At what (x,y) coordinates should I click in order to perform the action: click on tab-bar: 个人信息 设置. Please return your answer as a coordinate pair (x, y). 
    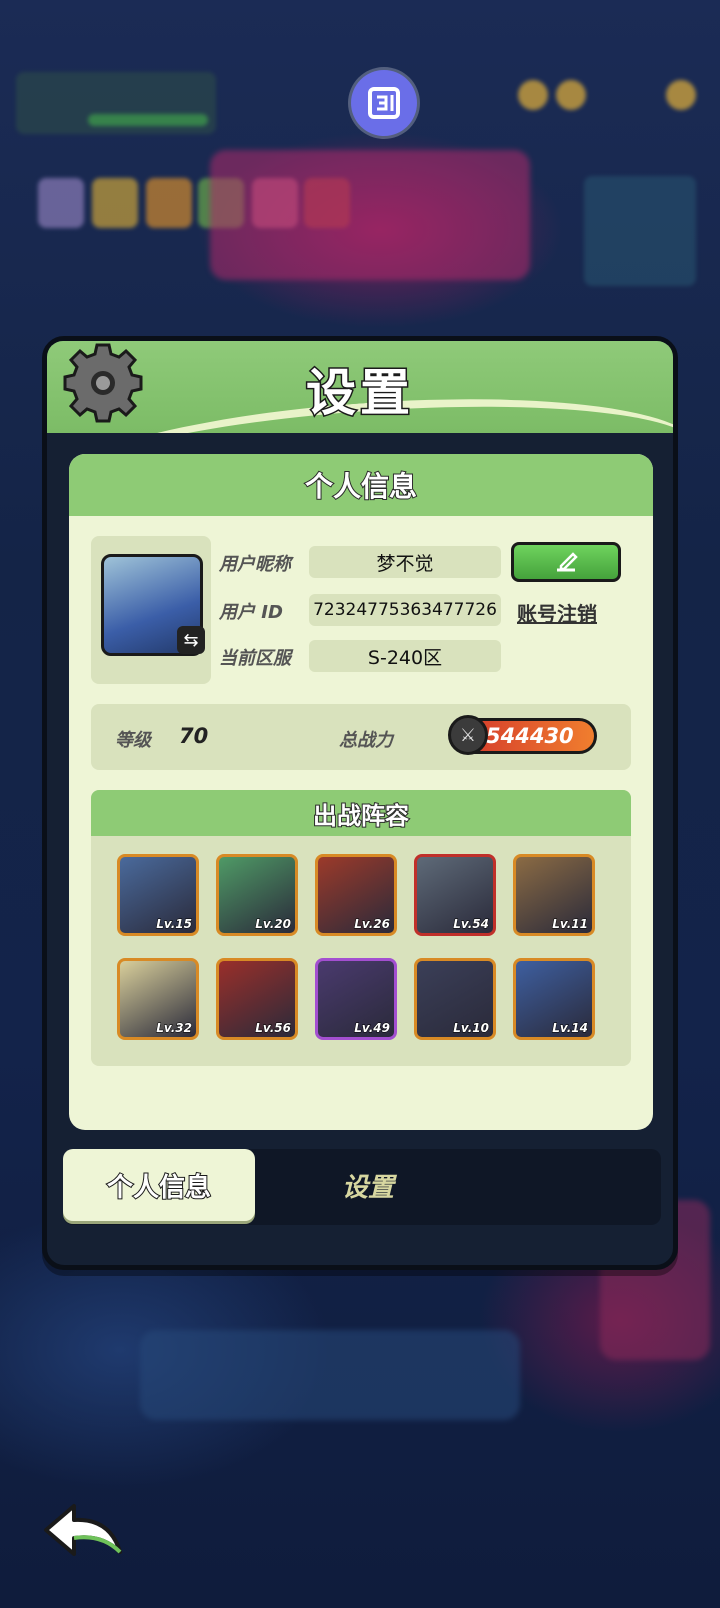
    Looking at the image, I should click on (362, 1187).